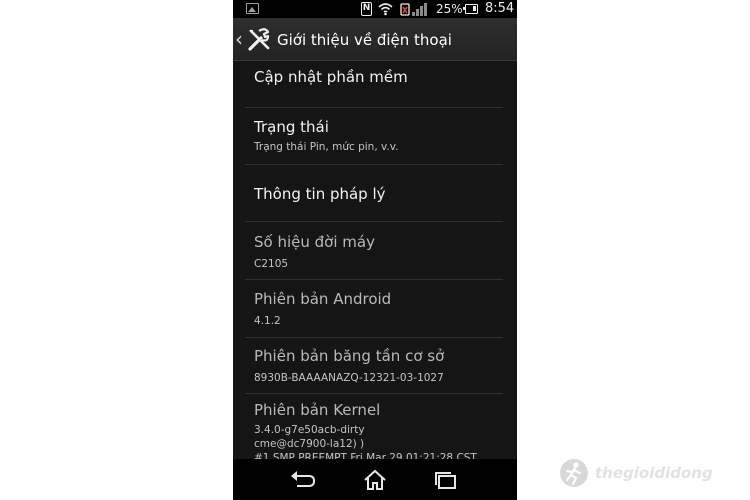 The height and width of the screenshot is (500, 750). I want to click on list-item-summary: Trạng thái Pin, mức pin, v.v., so click(326, 147).